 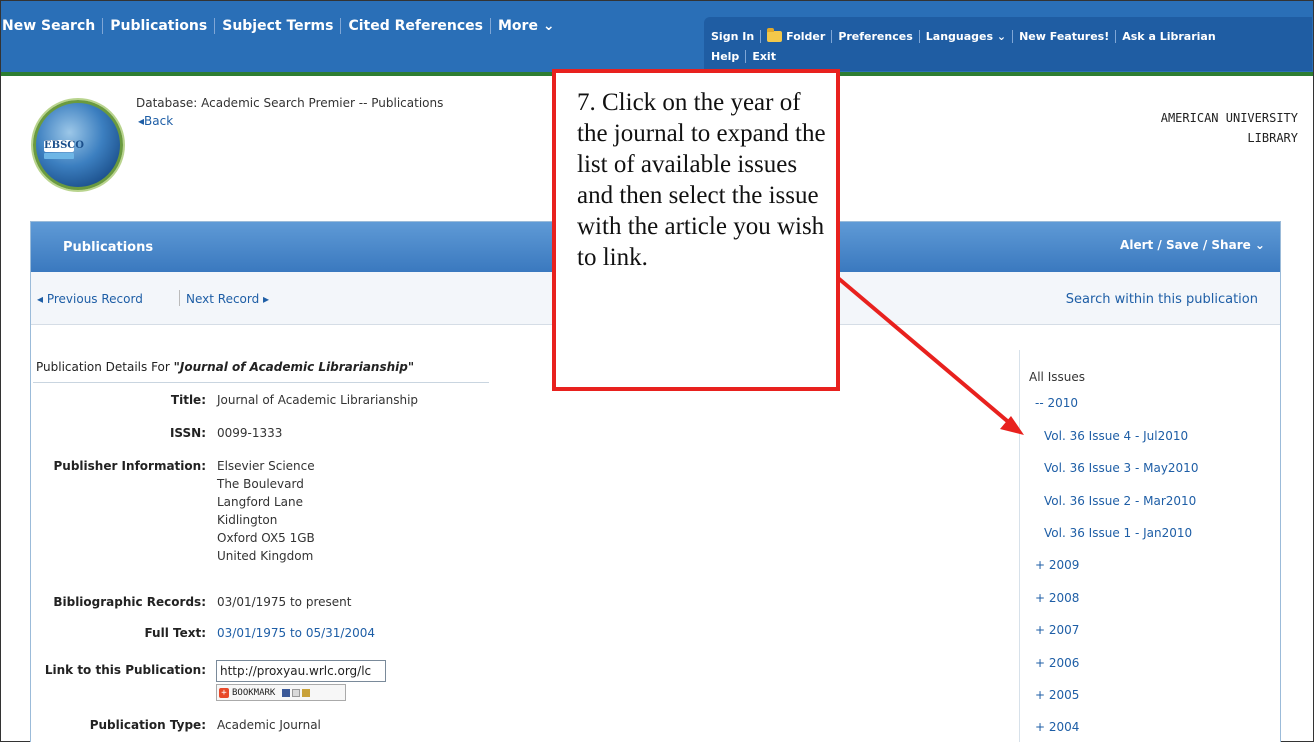 What do you see at coordinates (147, 725) in the screenshot?
I see `type-label: Publication Type:` at bounding box center [147, 725].